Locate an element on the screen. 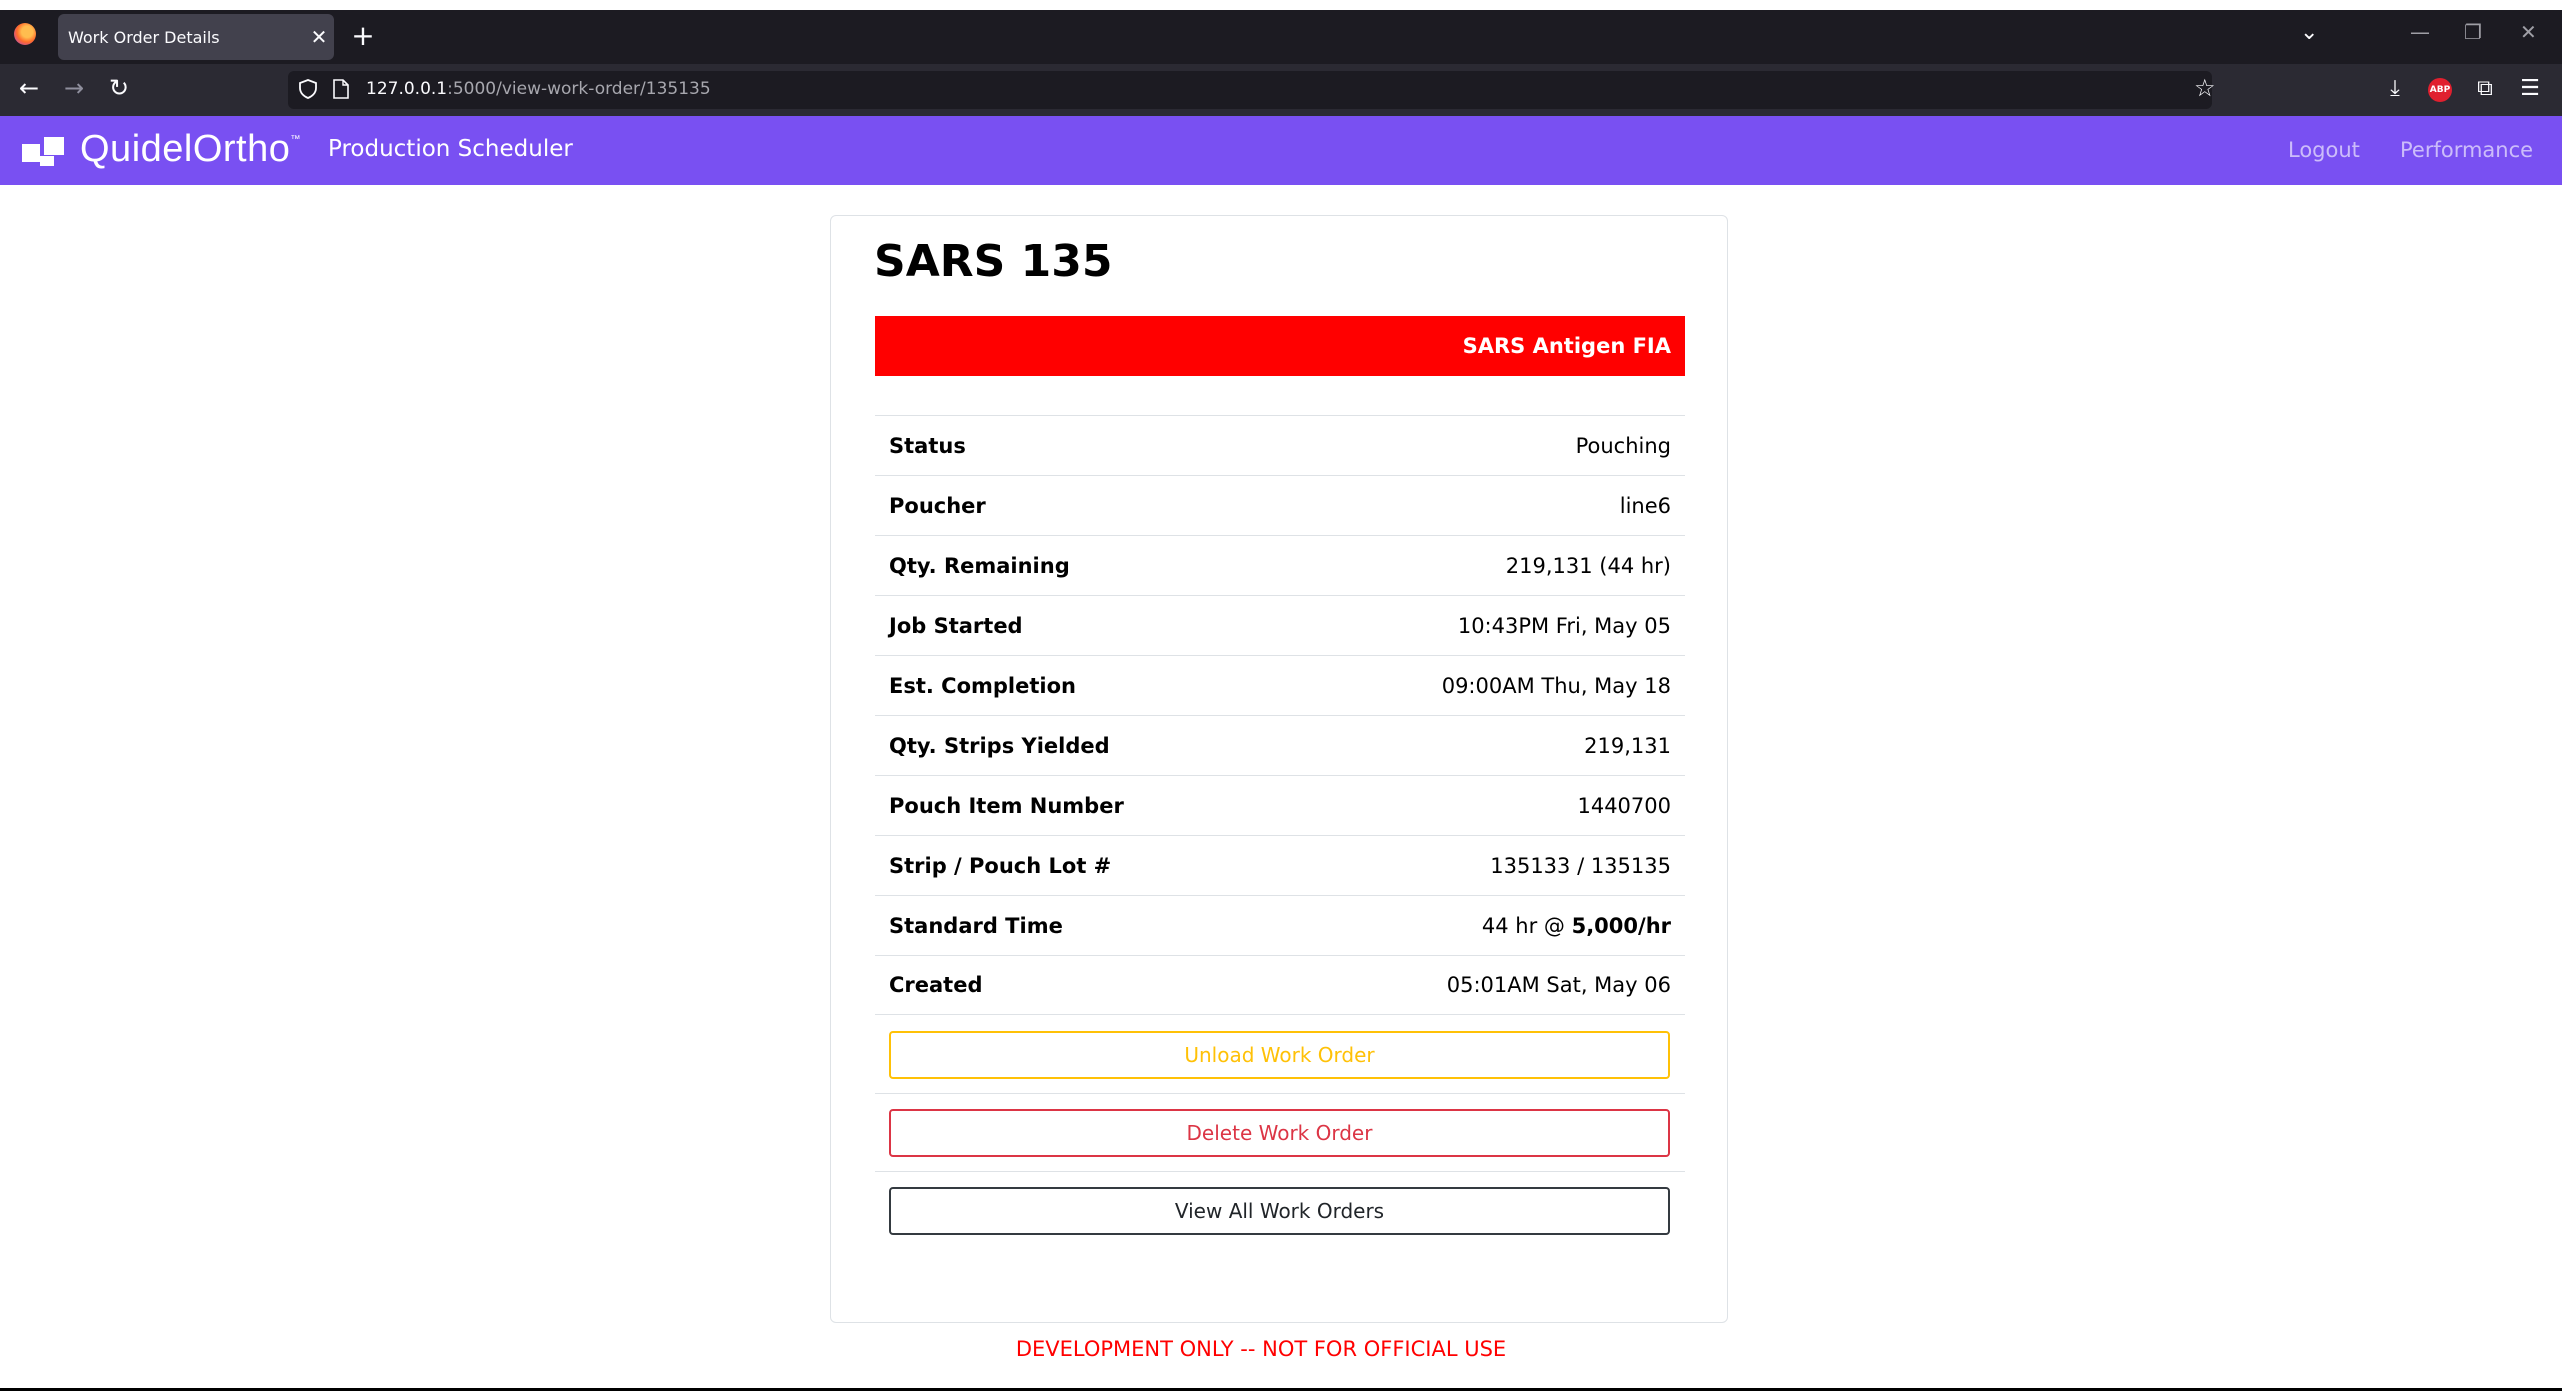  detail-row-lot-numbers: Strip / Pouch Lot # 135133 / 135135 is located at coordinates (1280, 865).